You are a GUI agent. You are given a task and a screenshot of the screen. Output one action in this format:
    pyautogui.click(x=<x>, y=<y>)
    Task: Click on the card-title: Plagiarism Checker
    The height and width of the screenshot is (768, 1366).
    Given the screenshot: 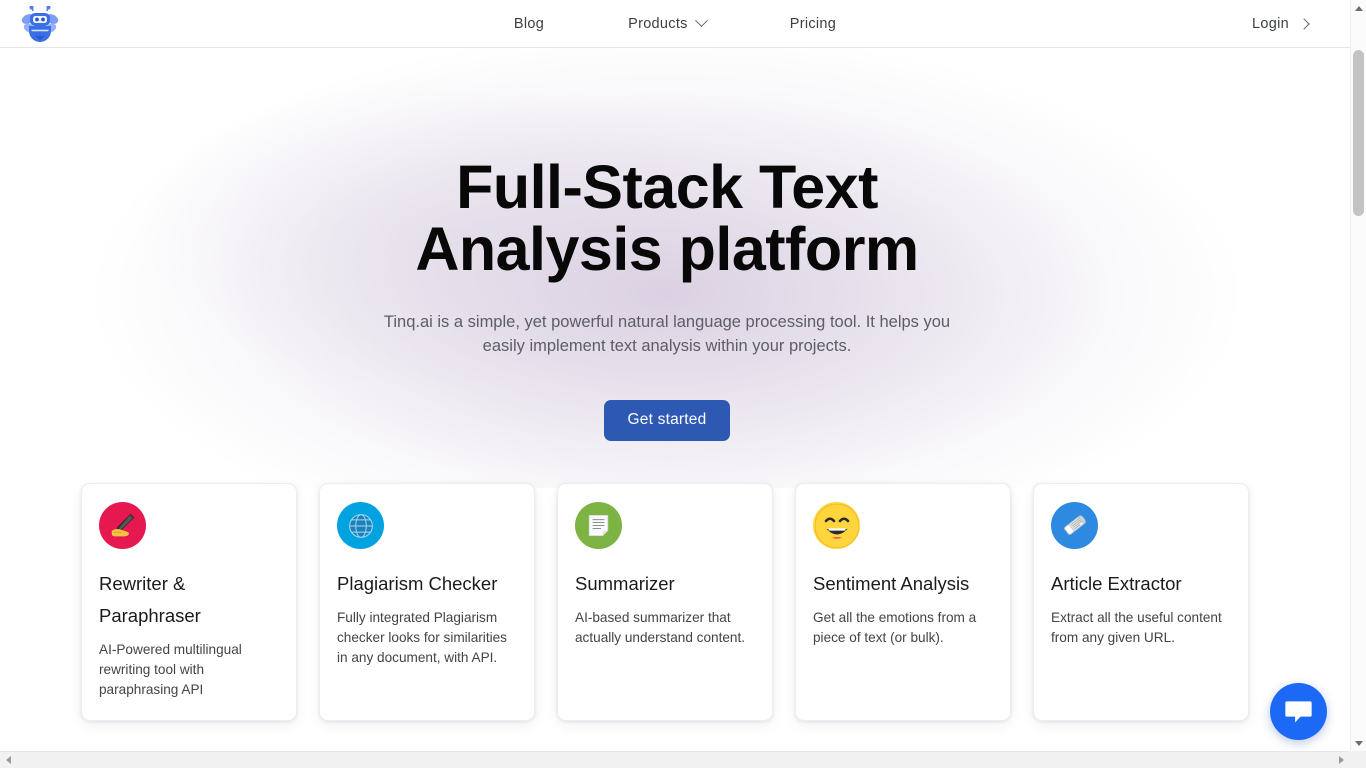 What is the action you would take?
    pyautogui.click(x=417, y=583)
    